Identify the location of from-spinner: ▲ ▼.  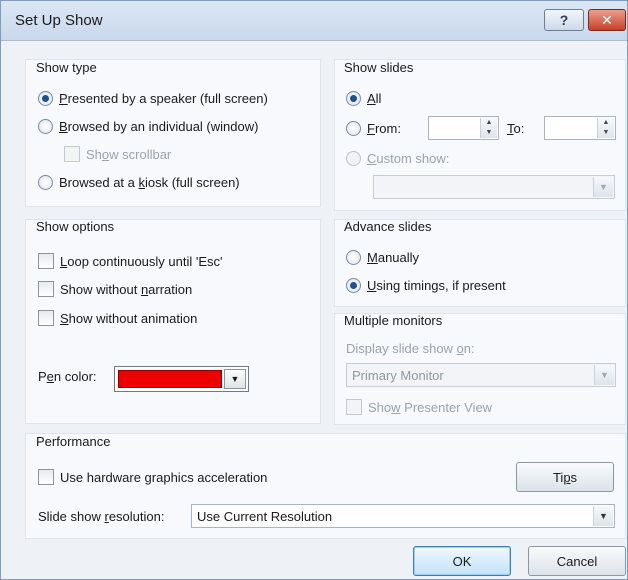
(463, 128).